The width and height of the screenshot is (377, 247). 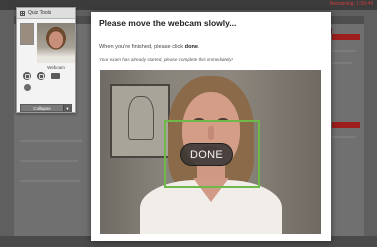 What do you see at coordinates (351, 4) in the screenshot?
I see `time-remaining: Remaining: 1:59:44` at bounding box center [351, 4].